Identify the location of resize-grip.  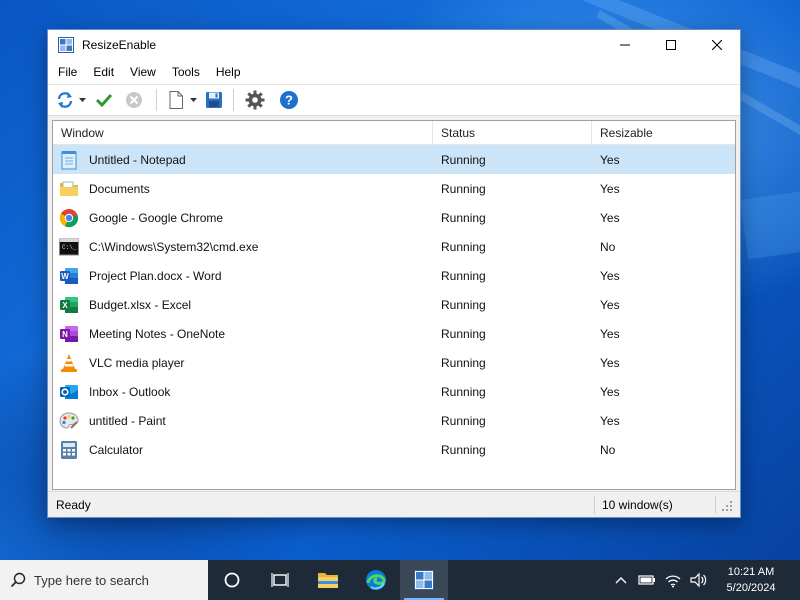
(726, 505).